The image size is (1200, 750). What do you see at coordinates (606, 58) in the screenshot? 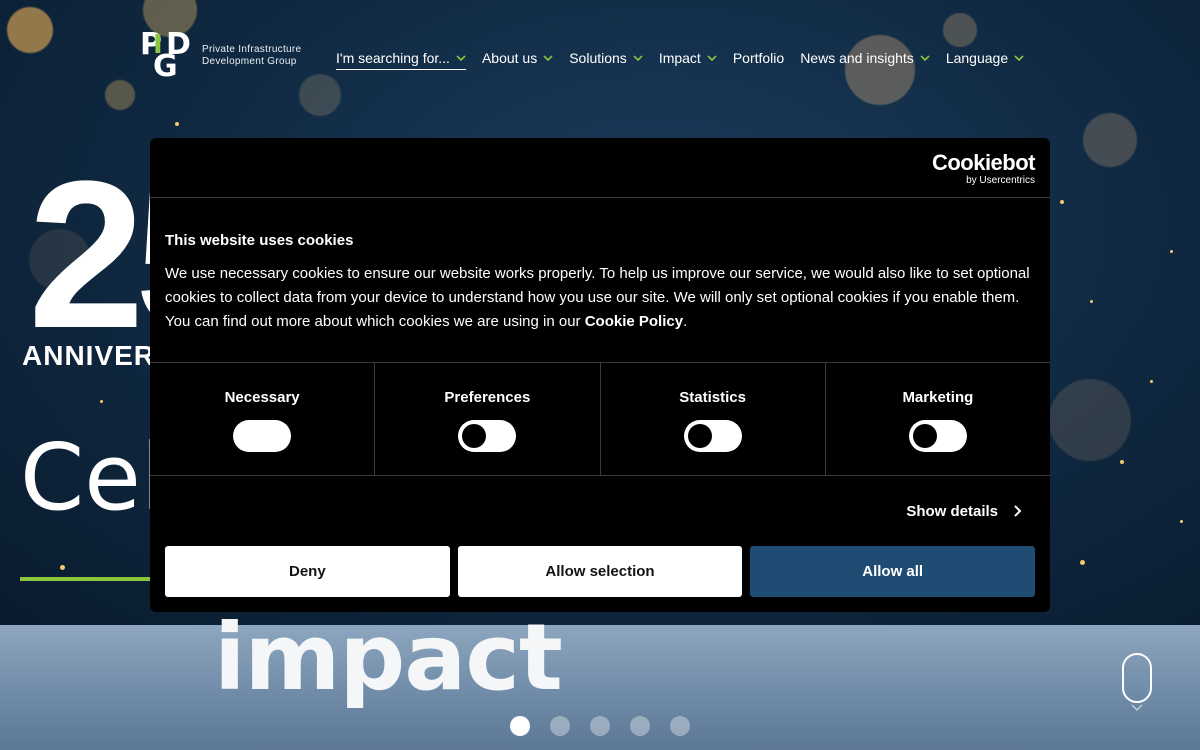
I see `nav-solutions: Solutions` at bounding box center [606, 58].